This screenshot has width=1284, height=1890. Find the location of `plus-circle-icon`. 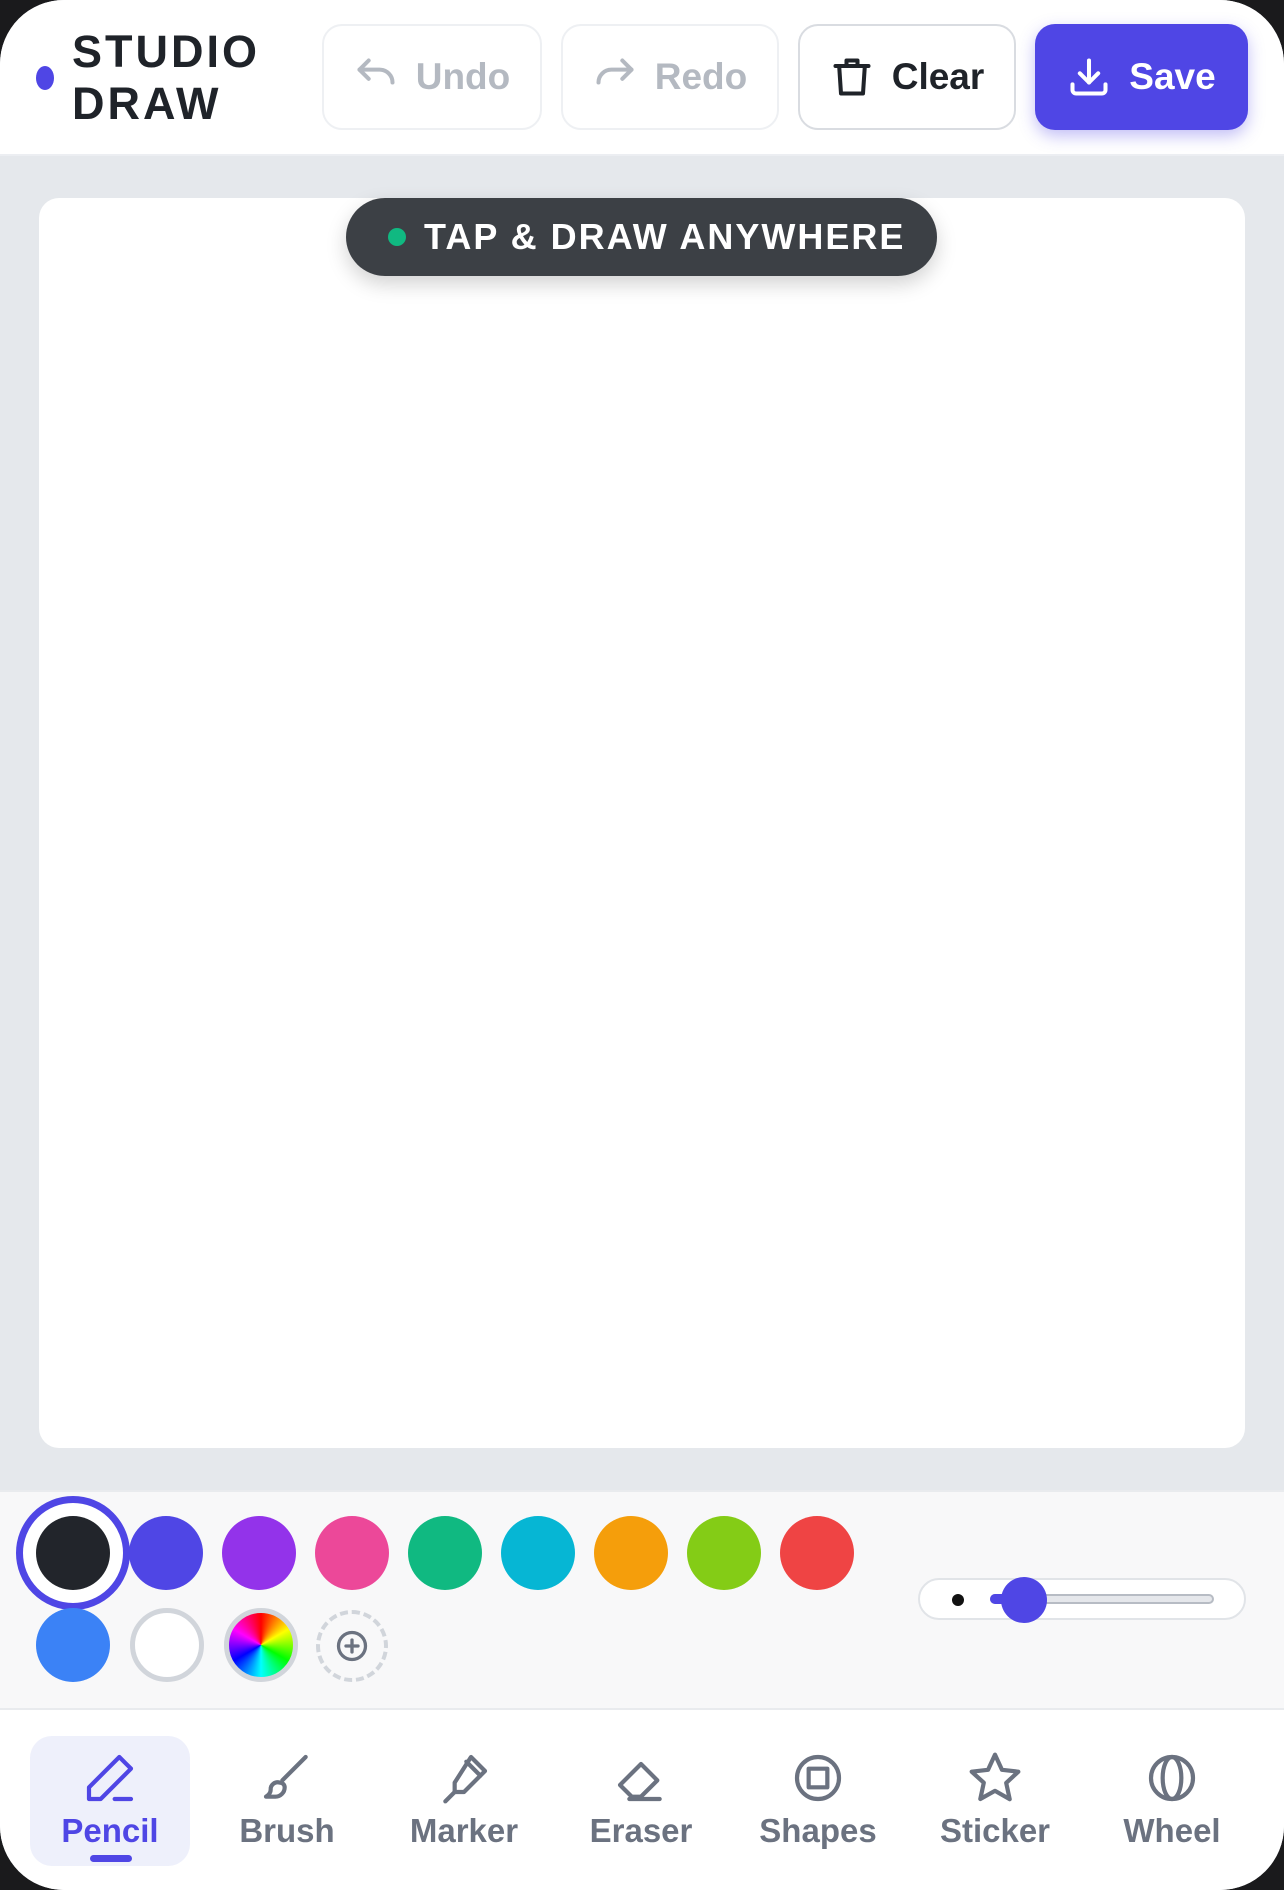

plus-circle-icon is located at coordinates (352, 1646).